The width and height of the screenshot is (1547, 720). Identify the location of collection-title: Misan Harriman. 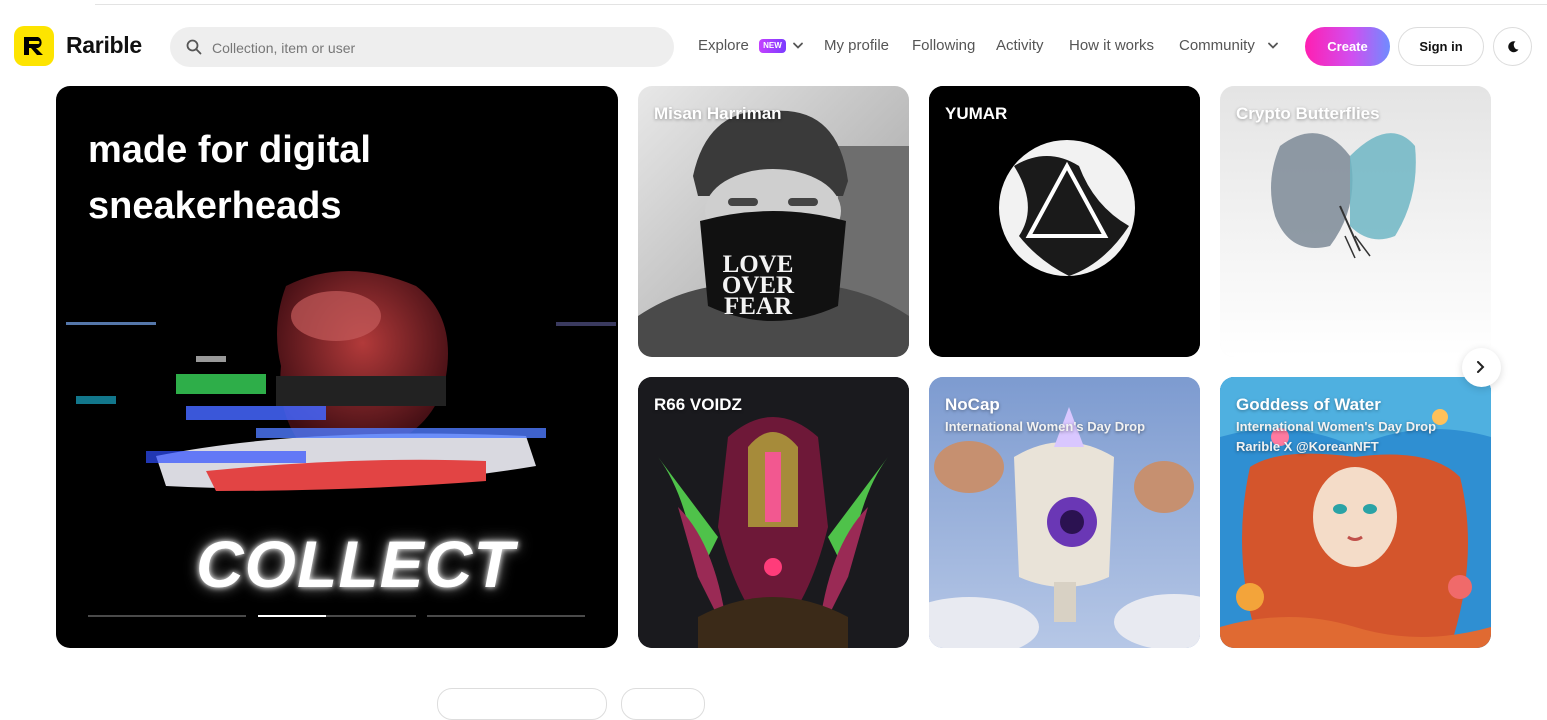
(718, 113).